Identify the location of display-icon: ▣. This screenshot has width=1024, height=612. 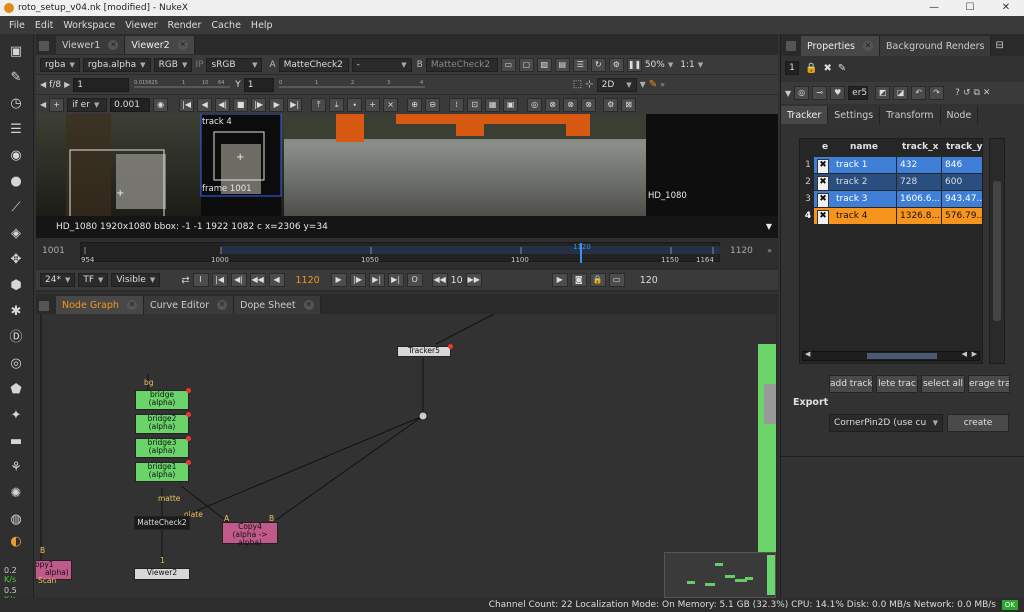
(511, 104).